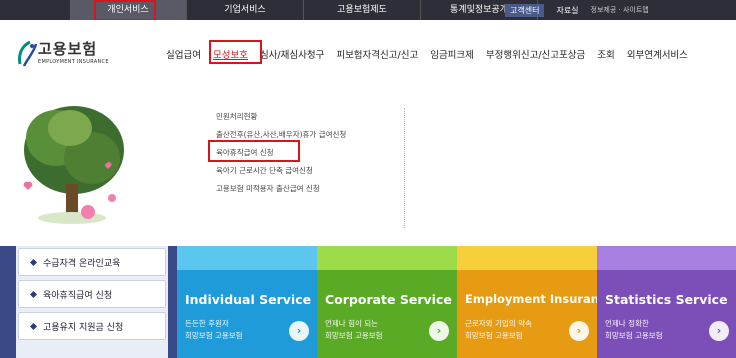 This screenshot has height=358, width=736. I want to click on quick-links: 수급자격 온라인교육 육아휴직급여 신청 고용유지 지원금 신청, so click(92, 302).